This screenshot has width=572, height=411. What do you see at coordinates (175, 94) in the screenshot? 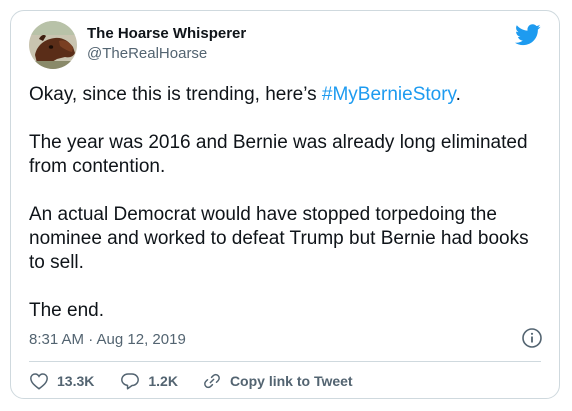
I see `tweet-text-prefix: Okay, since this is trending, here’s` at bounding box center [175, 94].